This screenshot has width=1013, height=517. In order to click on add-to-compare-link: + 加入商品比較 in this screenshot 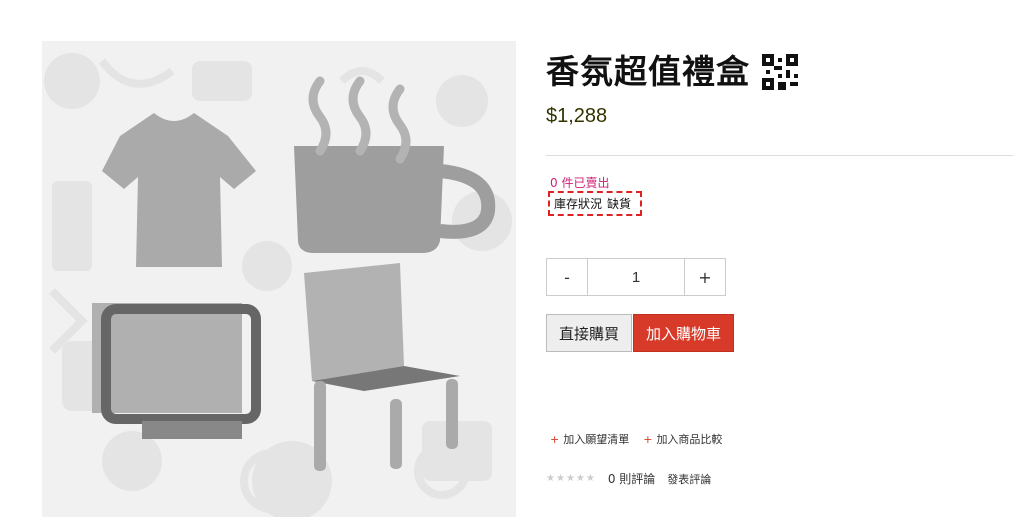, I will do `click(682, 439)`.